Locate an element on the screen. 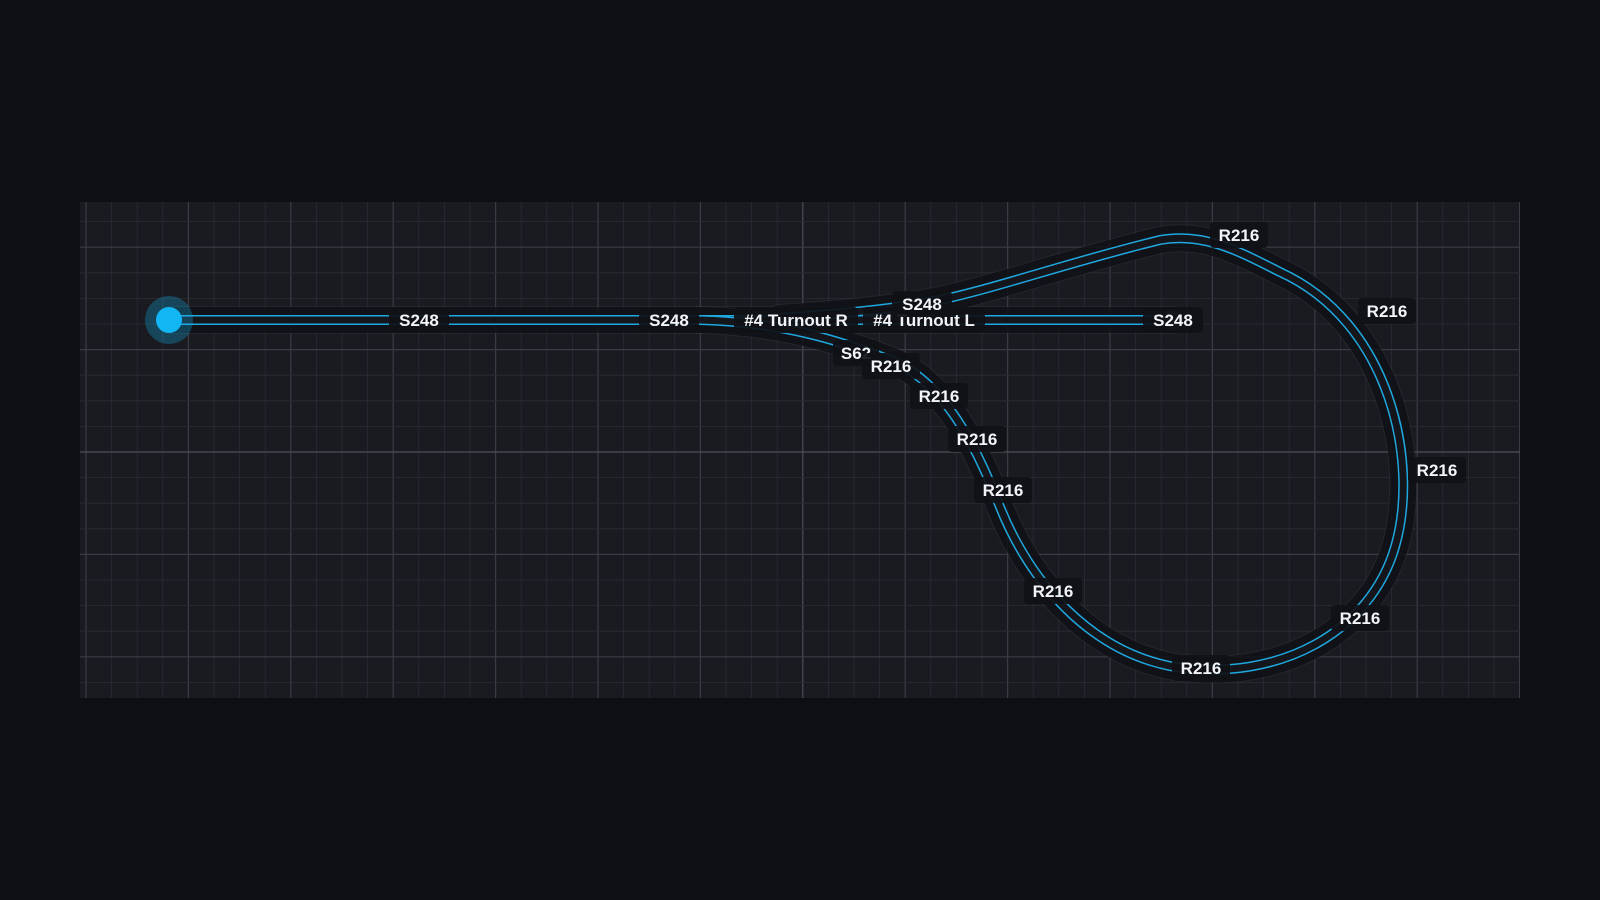  piece-label-turnout-r: #4 Turnout R is located at coordinates (796, 320).